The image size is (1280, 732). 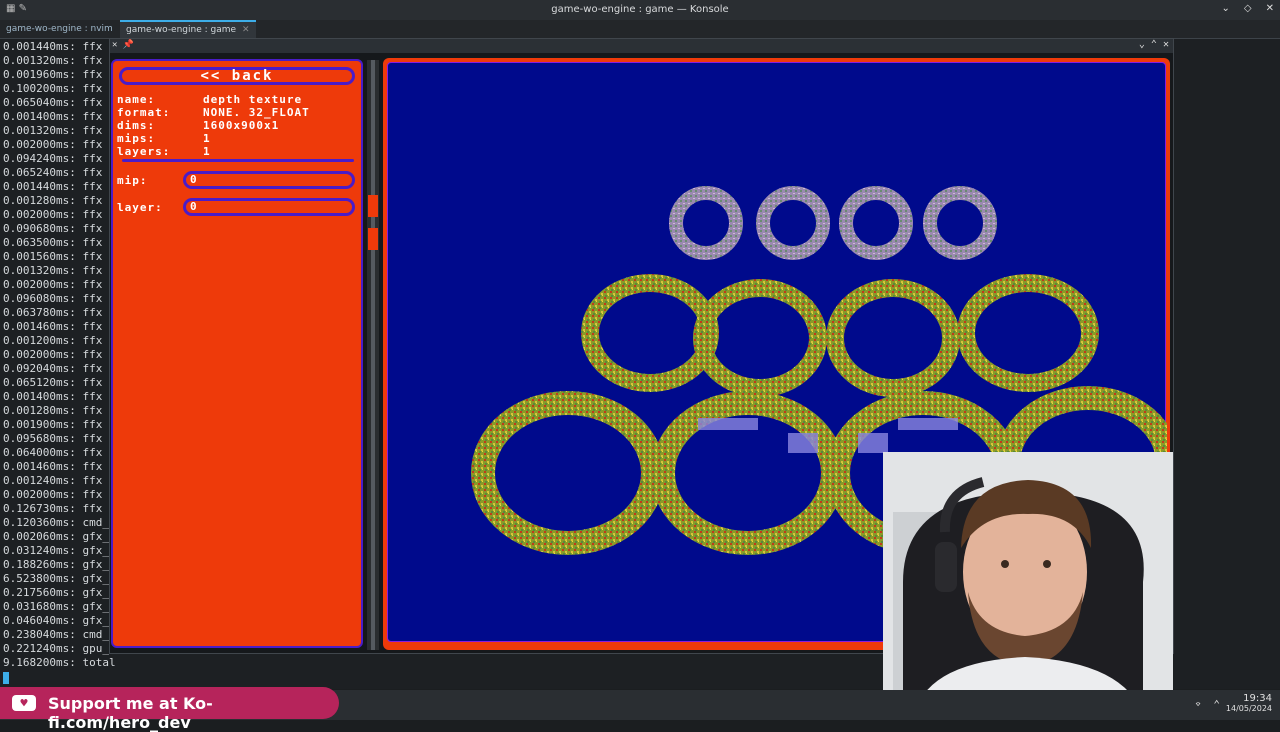 I want to click on window-controls: ⌄ ◇ ✕, so click(x=1248, y=8).